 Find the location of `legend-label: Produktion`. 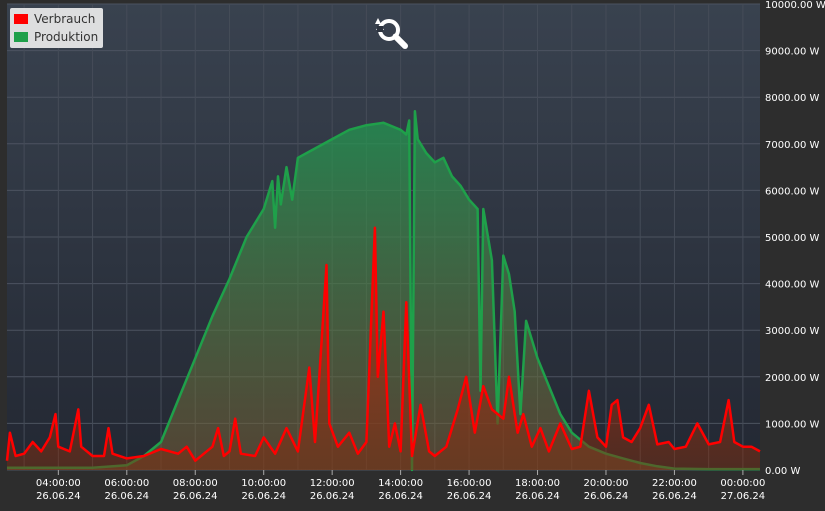

legend-label: Produktion is located at coordinates (66, 37).